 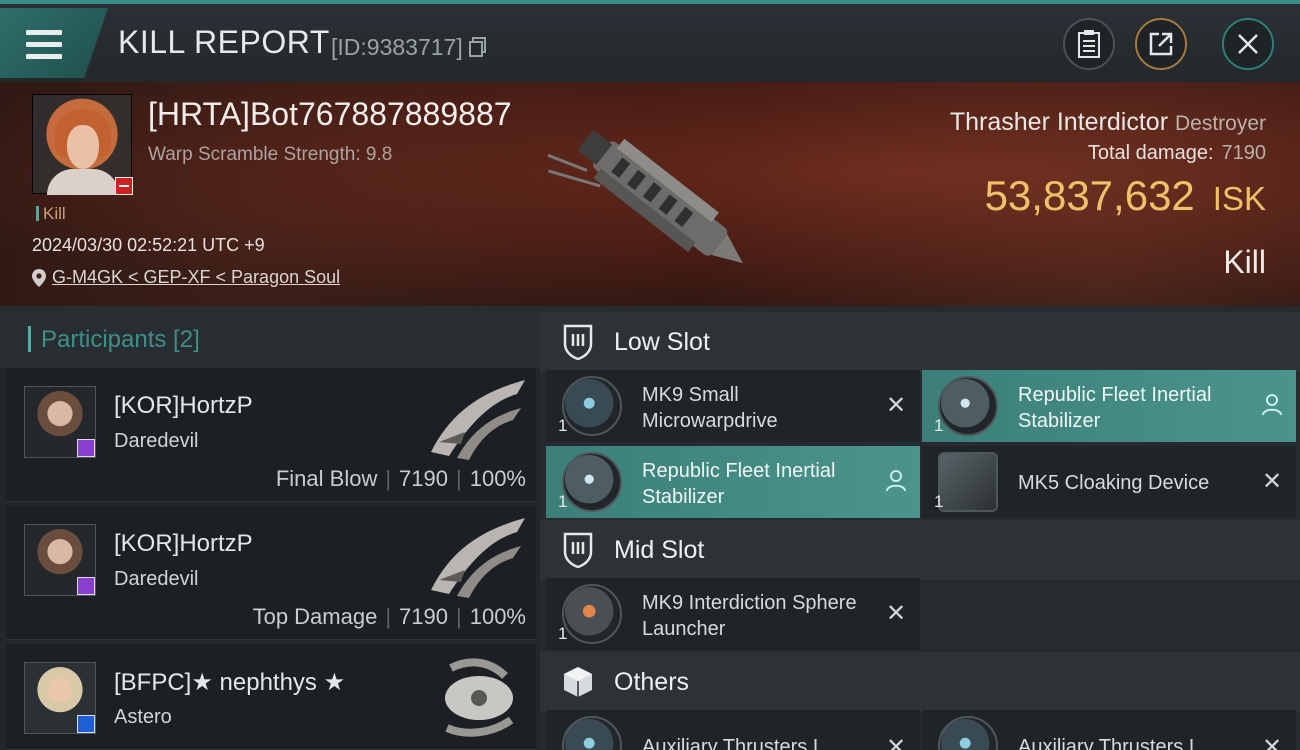 I want to click on hamburger-icon, so click(x=44, y=44).